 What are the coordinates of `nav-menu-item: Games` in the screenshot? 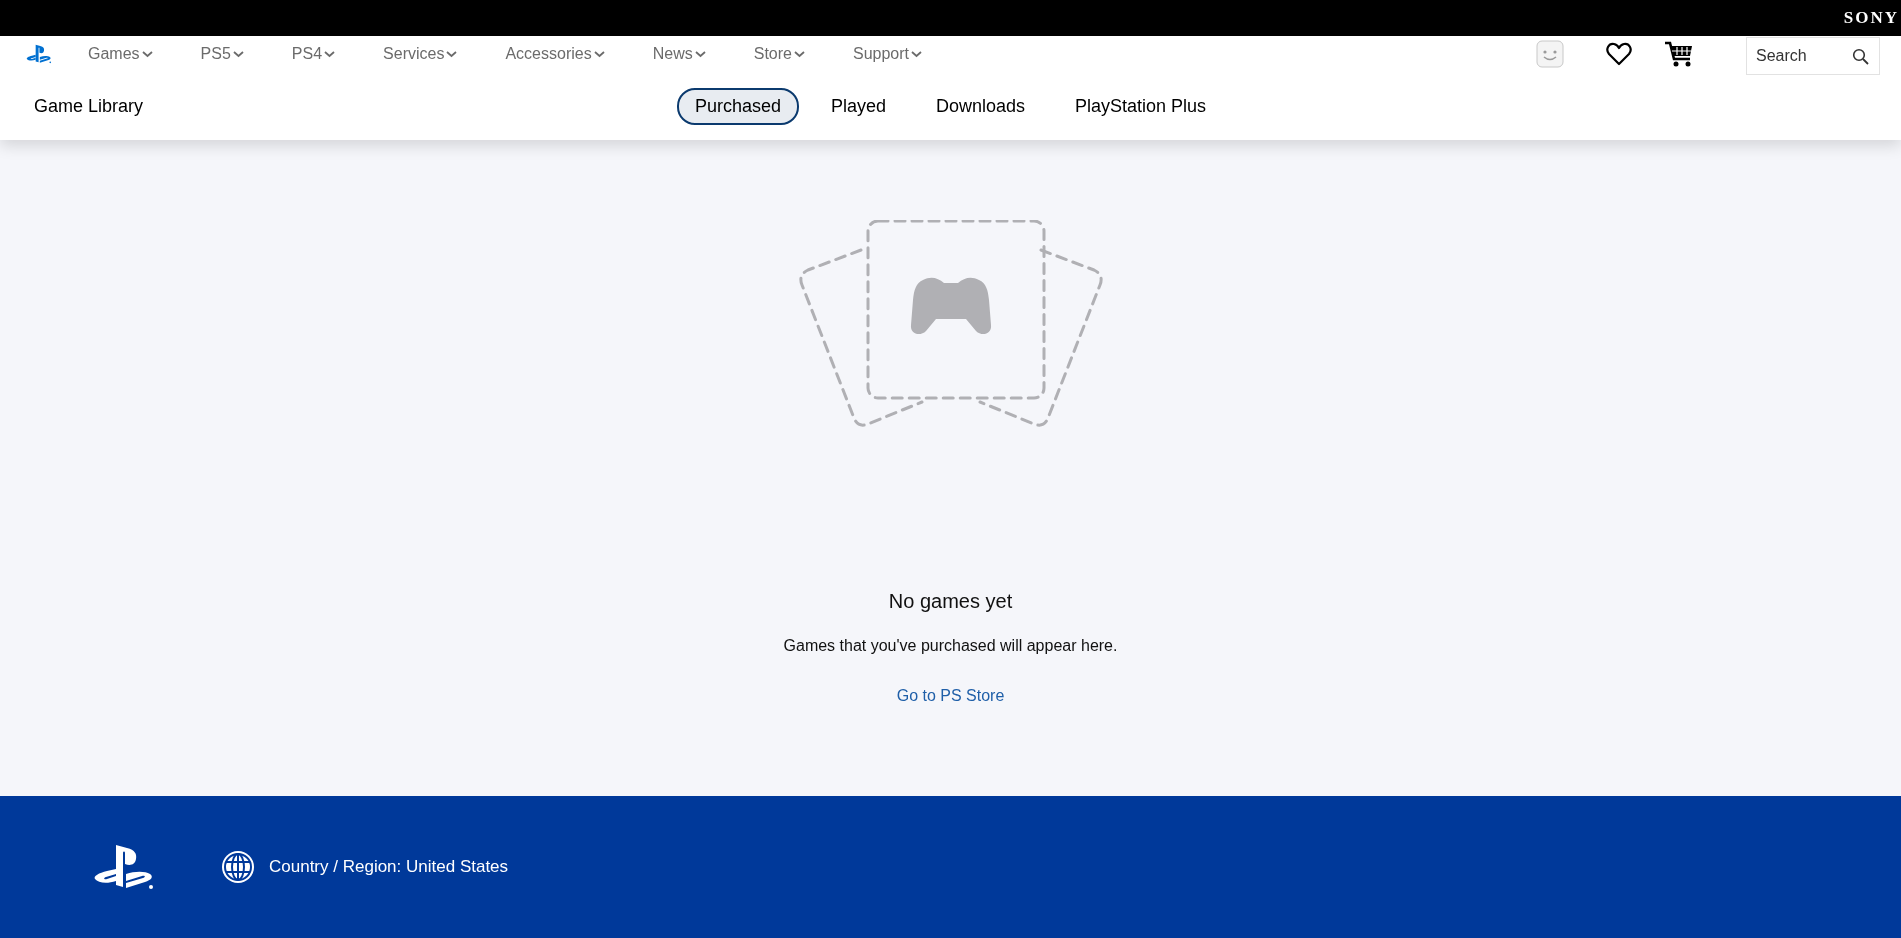 It's located at (120, 54).